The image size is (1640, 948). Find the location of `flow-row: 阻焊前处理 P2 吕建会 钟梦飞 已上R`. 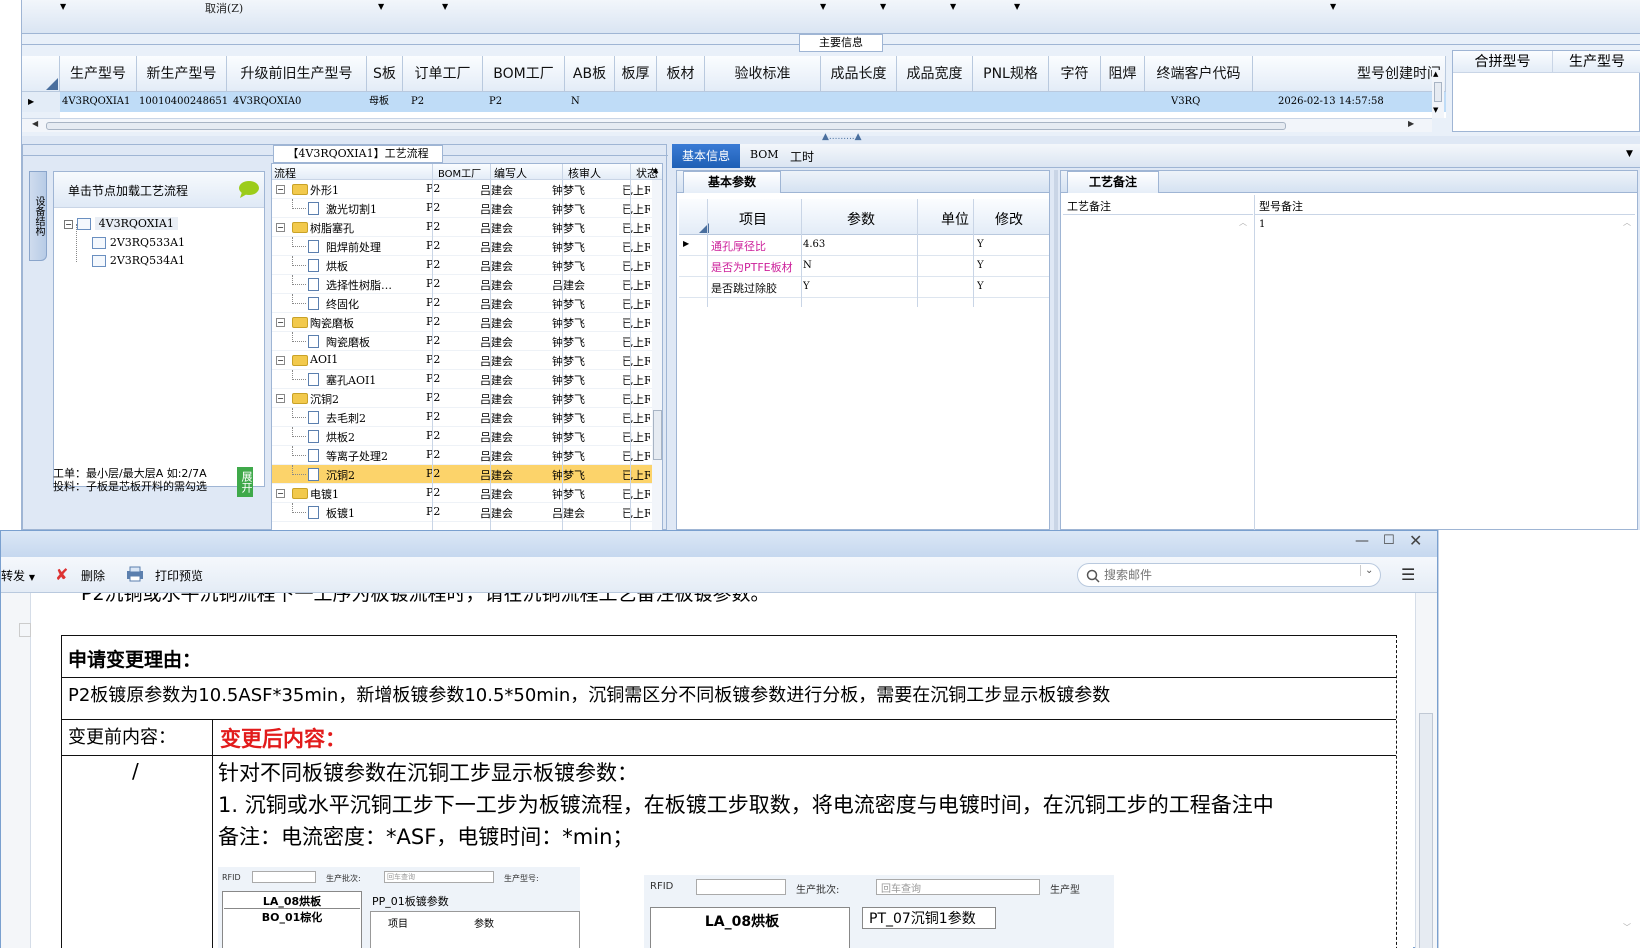

flow-row: 阻焊前处理 P2 吕建会 钟梦飞 已上R is located at coordinates (462, 246).